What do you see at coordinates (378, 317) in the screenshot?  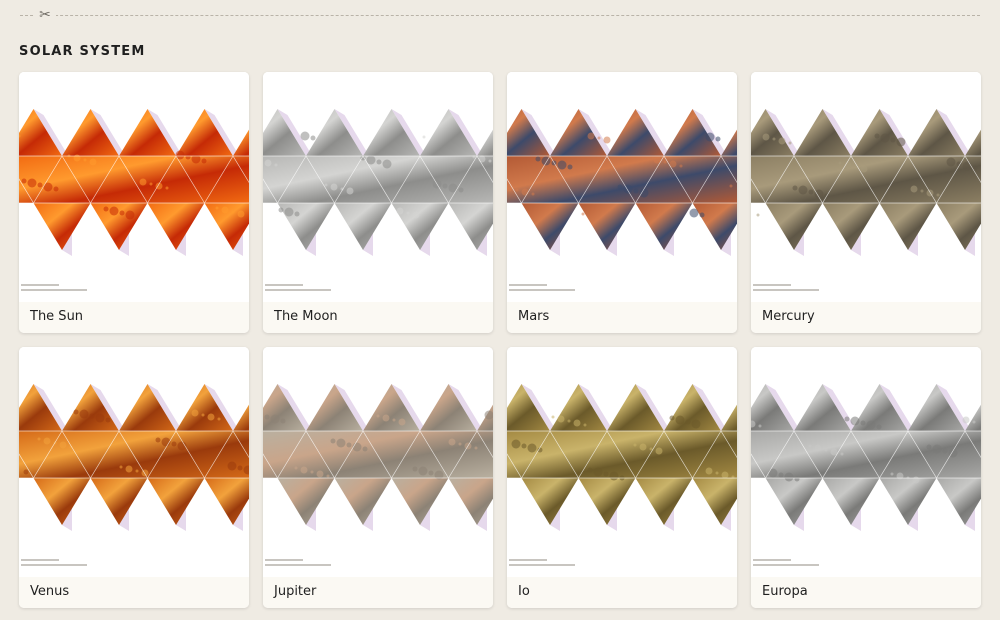 I see `card-footer: The Moon` at bounding box center [378, 317].